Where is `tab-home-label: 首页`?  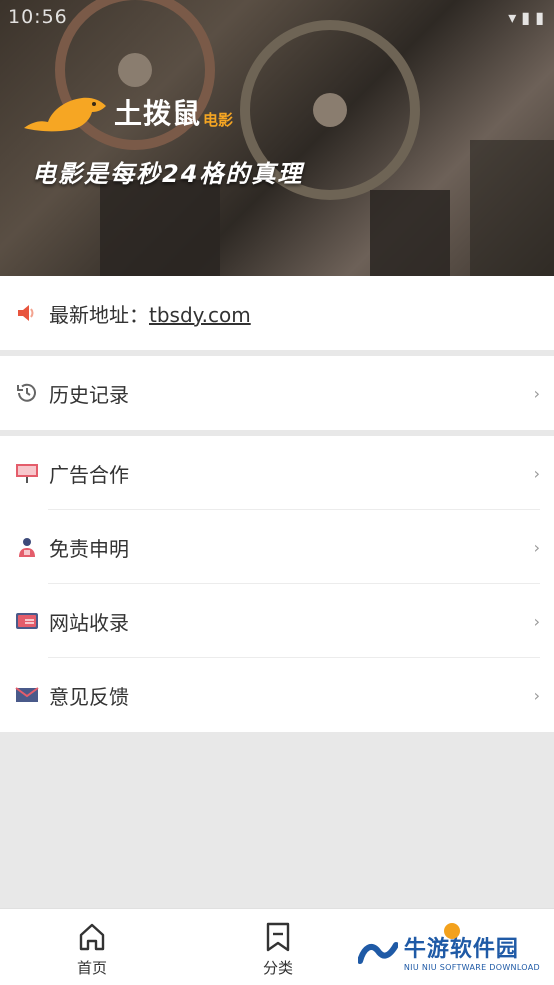 tab-home-label: 首页 is located at coordinates (91, 968).